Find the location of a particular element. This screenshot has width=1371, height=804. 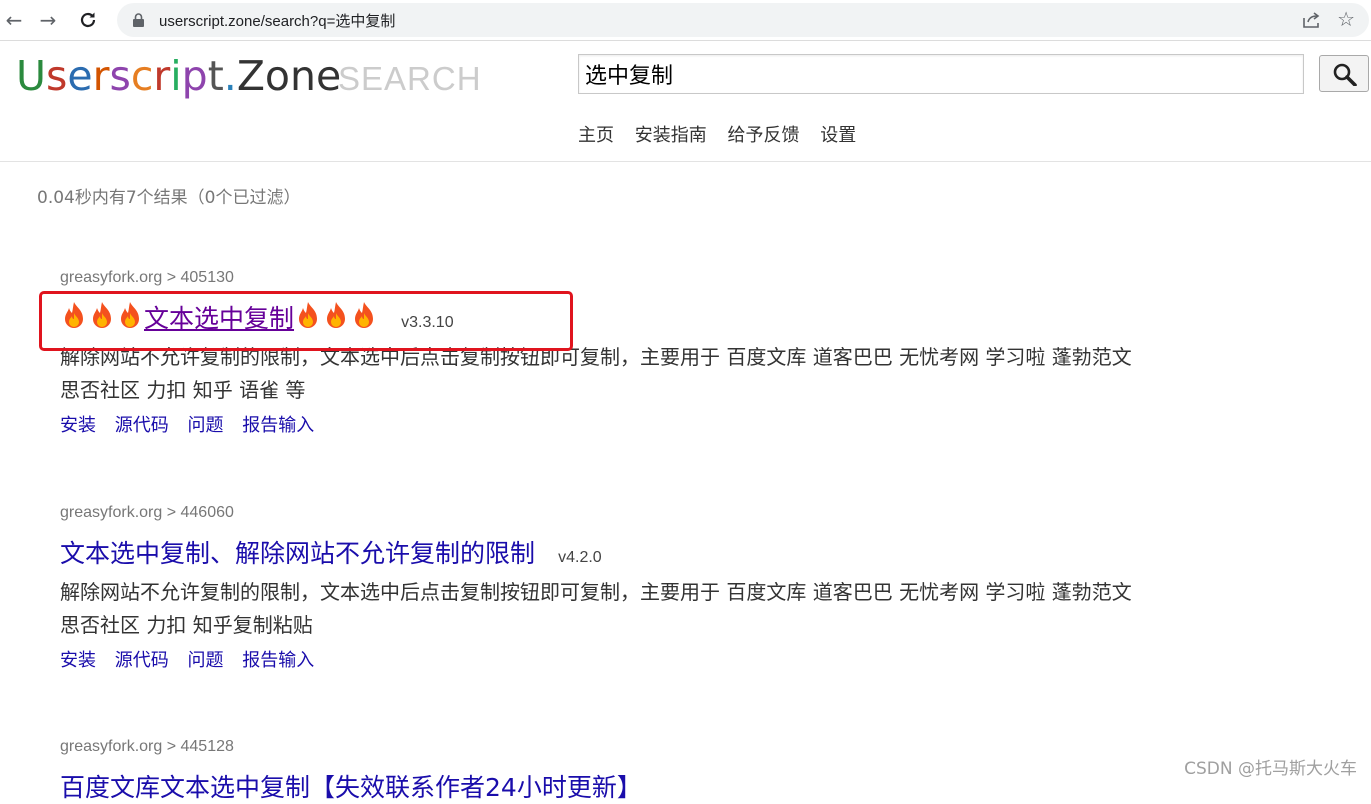

share-icon is located at coordinates (1311, 20).